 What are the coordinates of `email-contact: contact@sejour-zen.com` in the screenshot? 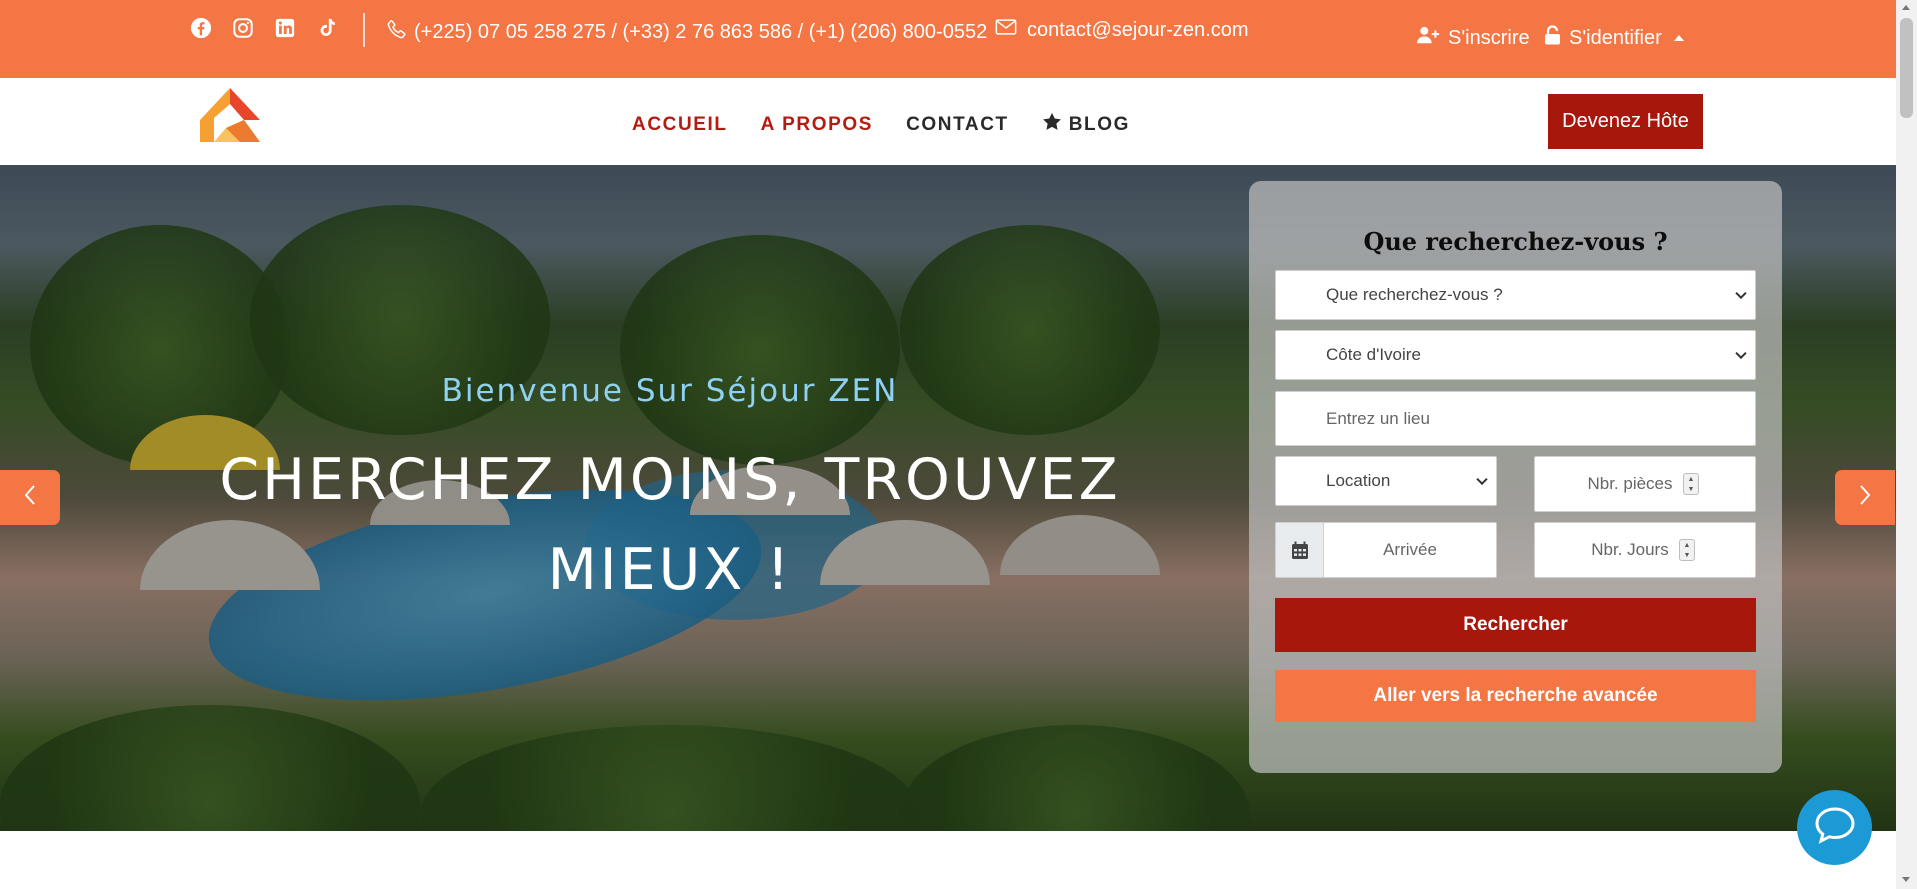 It's located at (1122, 30).